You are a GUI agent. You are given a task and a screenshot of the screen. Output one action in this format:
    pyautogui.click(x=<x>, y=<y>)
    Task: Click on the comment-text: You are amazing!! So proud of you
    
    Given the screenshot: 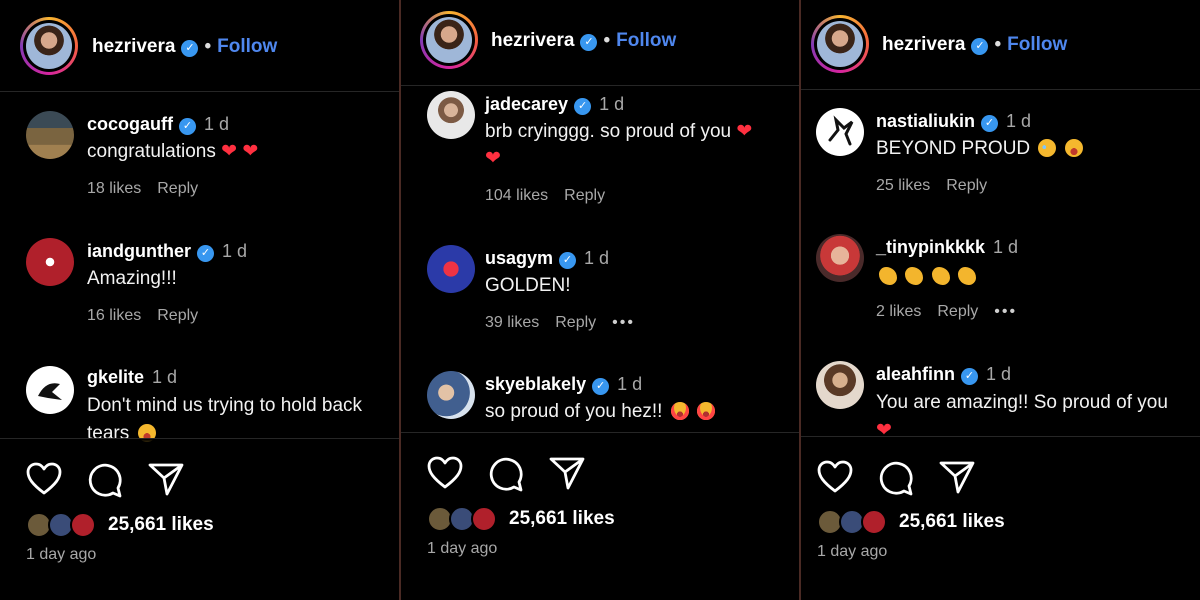 What is the action you would take?
    pyautogui.click(x=1022, y=402)
    